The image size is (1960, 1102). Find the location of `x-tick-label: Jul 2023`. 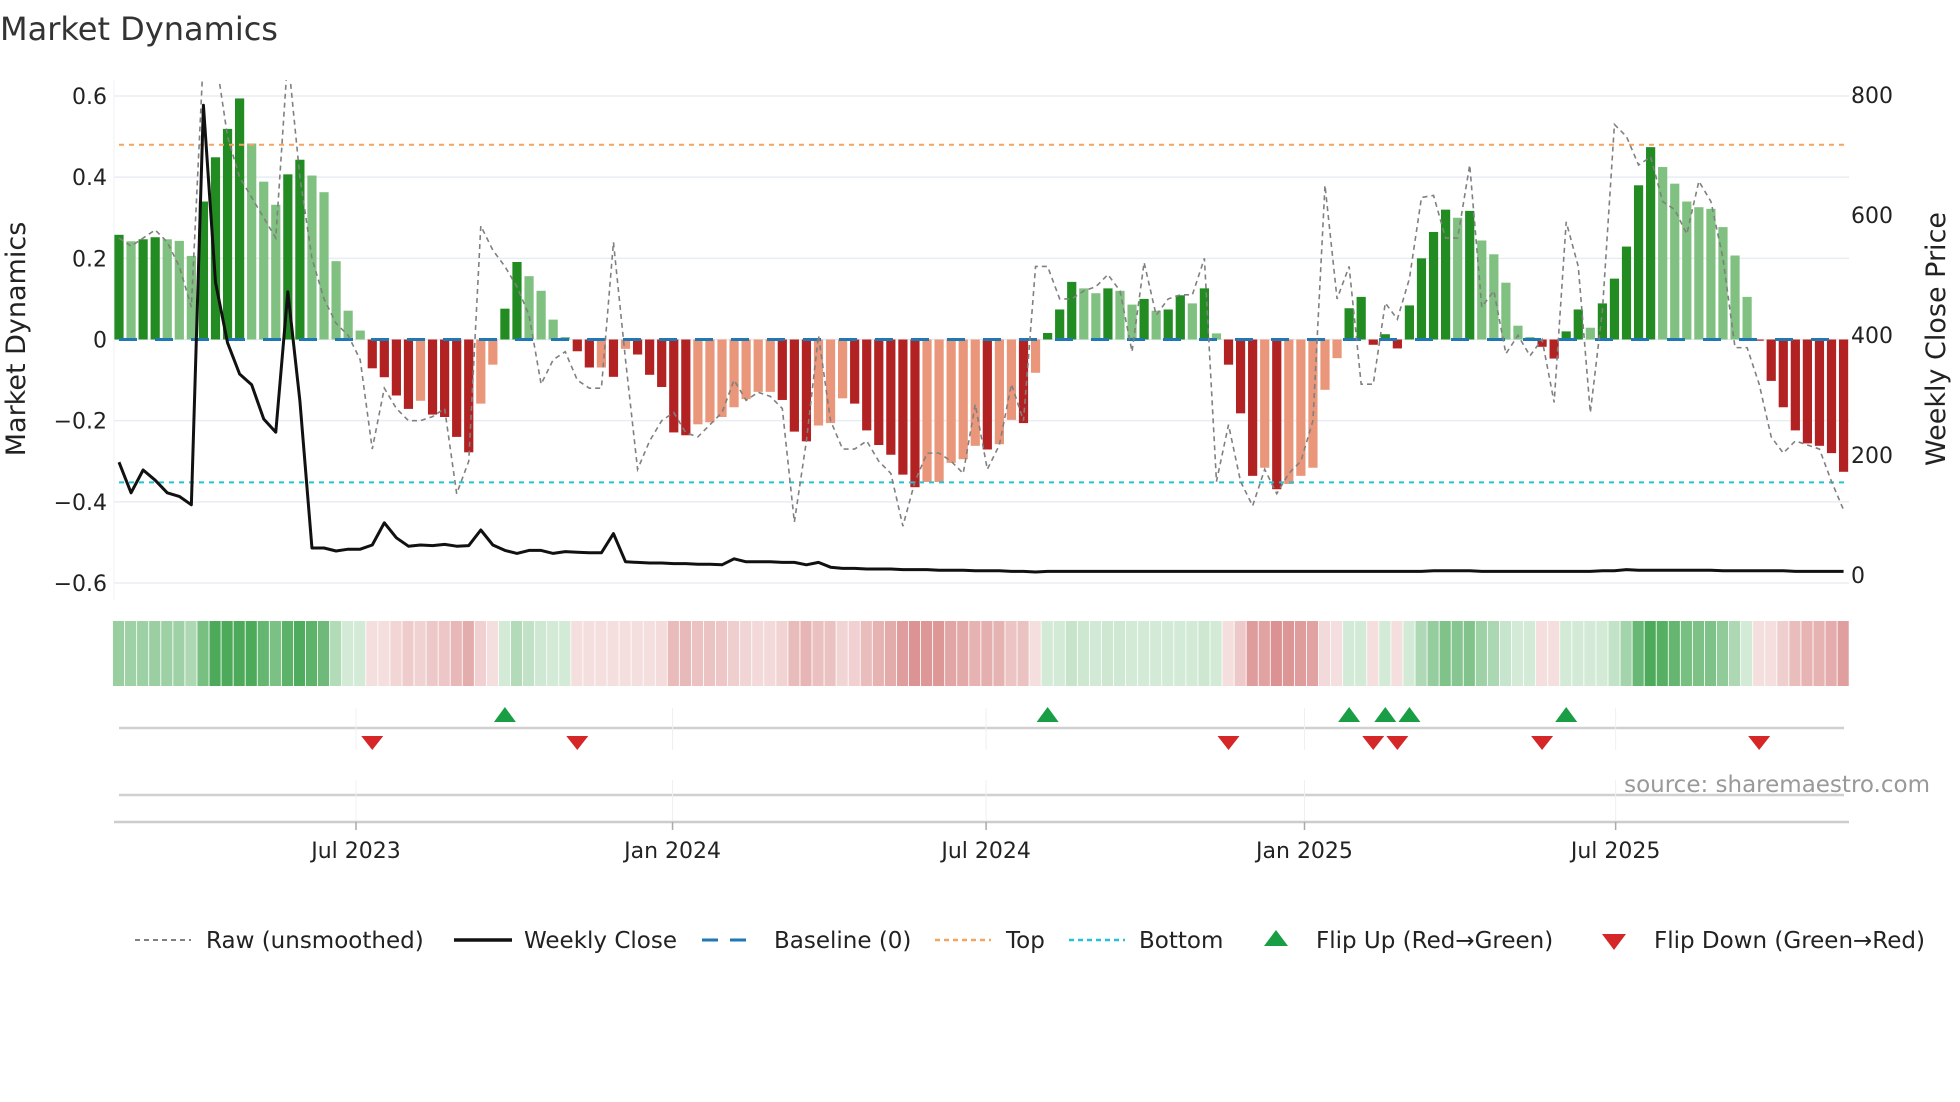

x-tick-label: Jul 2023 is located at coordinates (355, 851).